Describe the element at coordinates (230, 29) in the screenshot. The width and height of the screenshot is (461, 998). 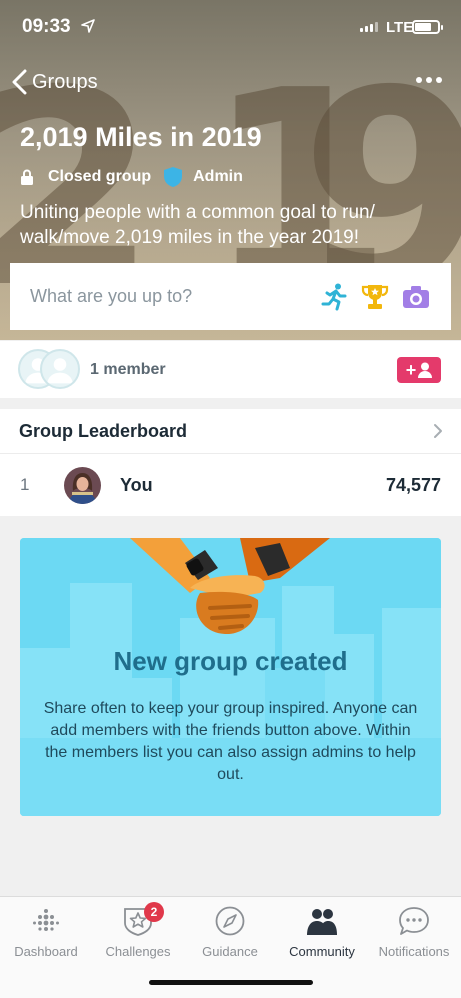
I see `status-bar: 09:33 LTE` at that location.